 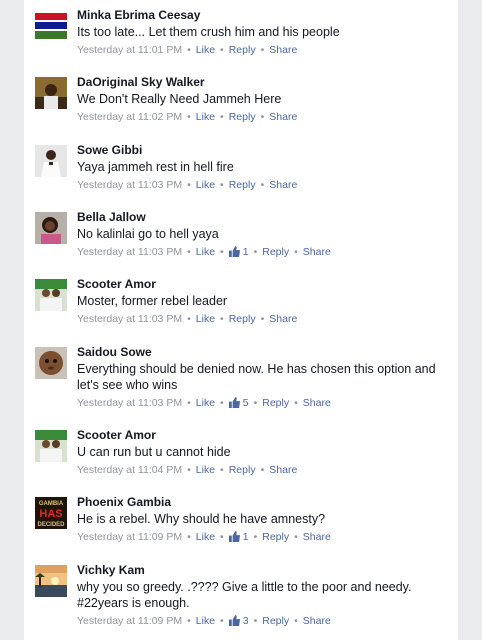 I want to click on comment-author: Phoenix Gambia, so click(x=262, y=502).